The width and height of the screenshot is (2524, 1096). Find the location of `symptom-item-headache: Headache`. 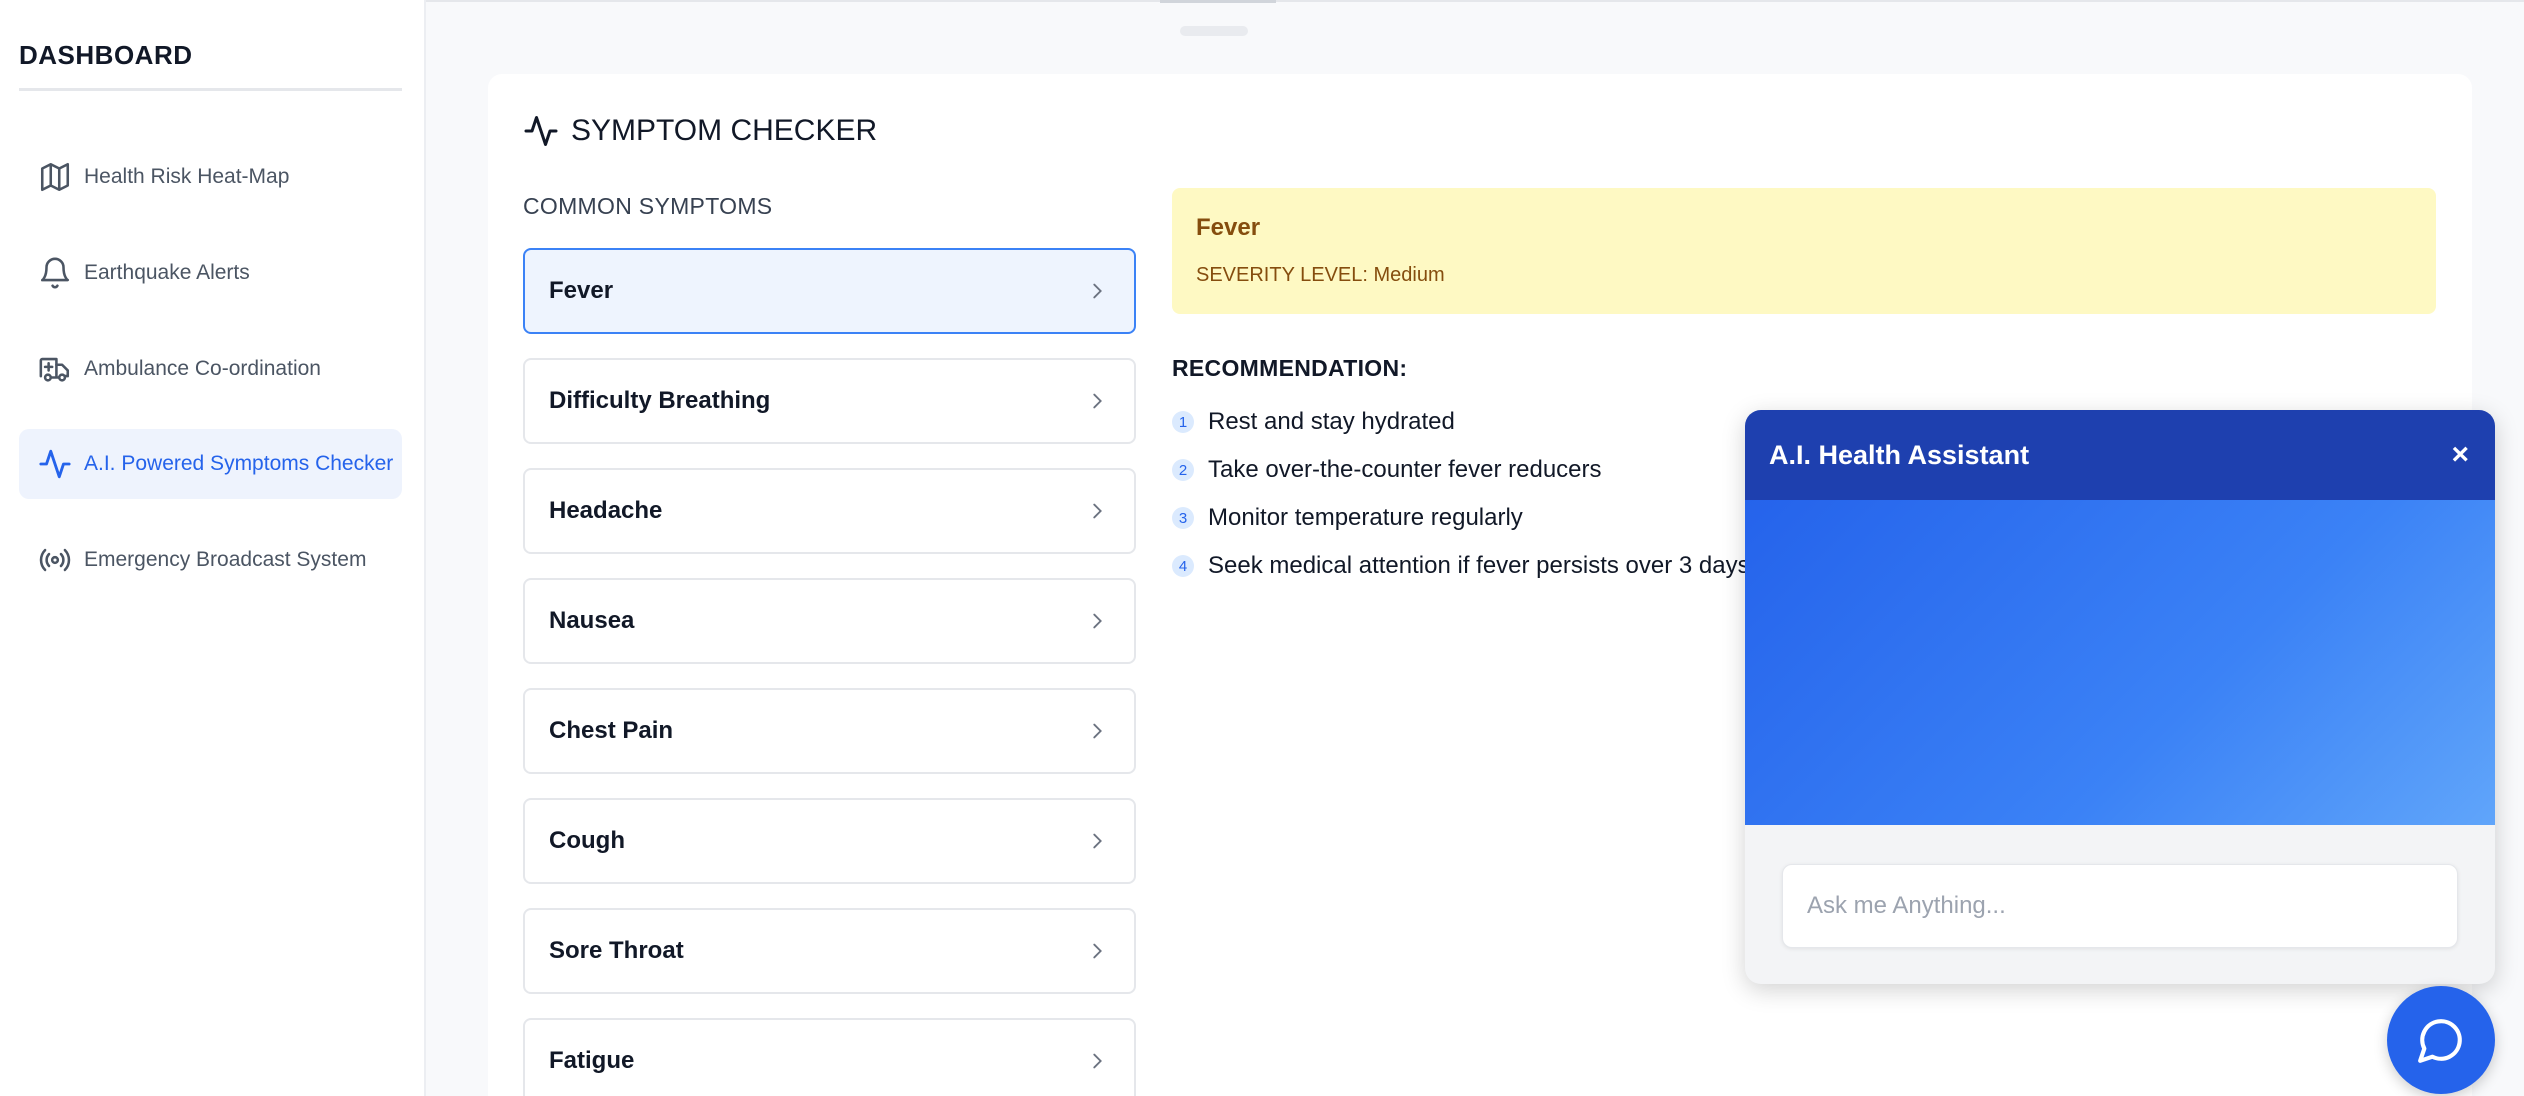

symptom-item-headache: Headache is located at coordinates (829, 511).